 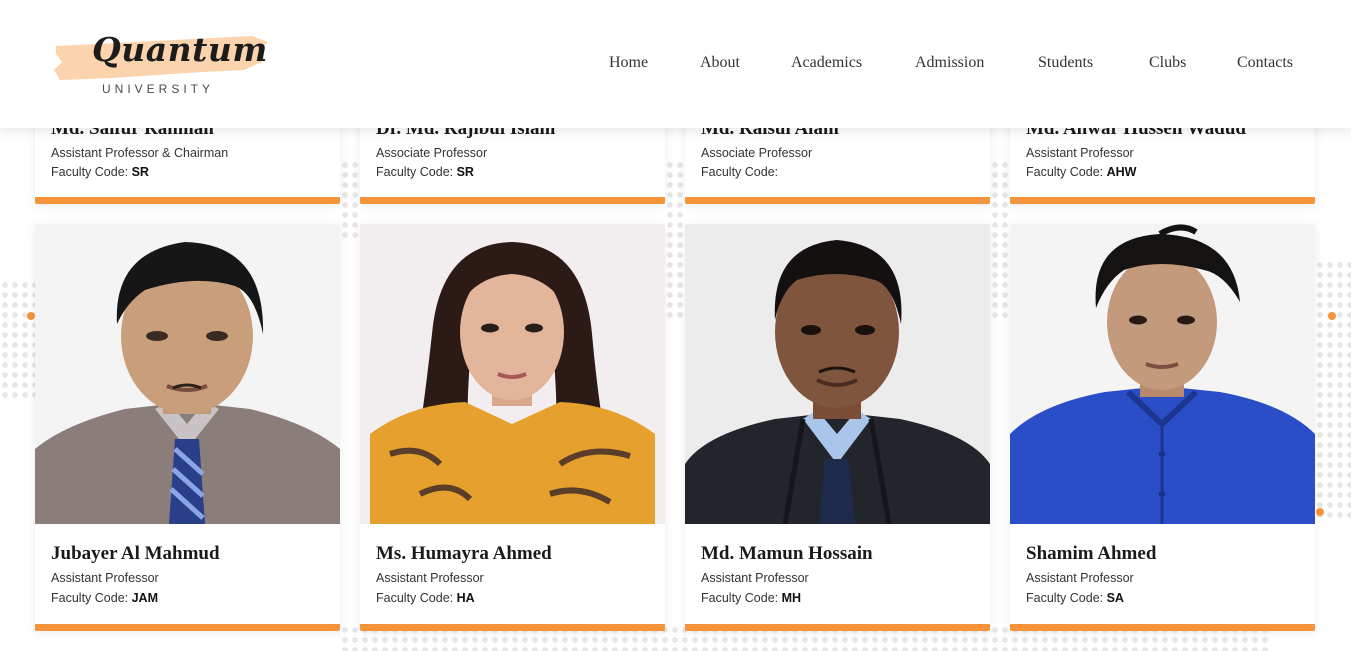 What do you see at coordinates (1091, 553) in the screenshot?
I see `faculty-name: Shamim Ahmed` at bounding box center [1091, 553].